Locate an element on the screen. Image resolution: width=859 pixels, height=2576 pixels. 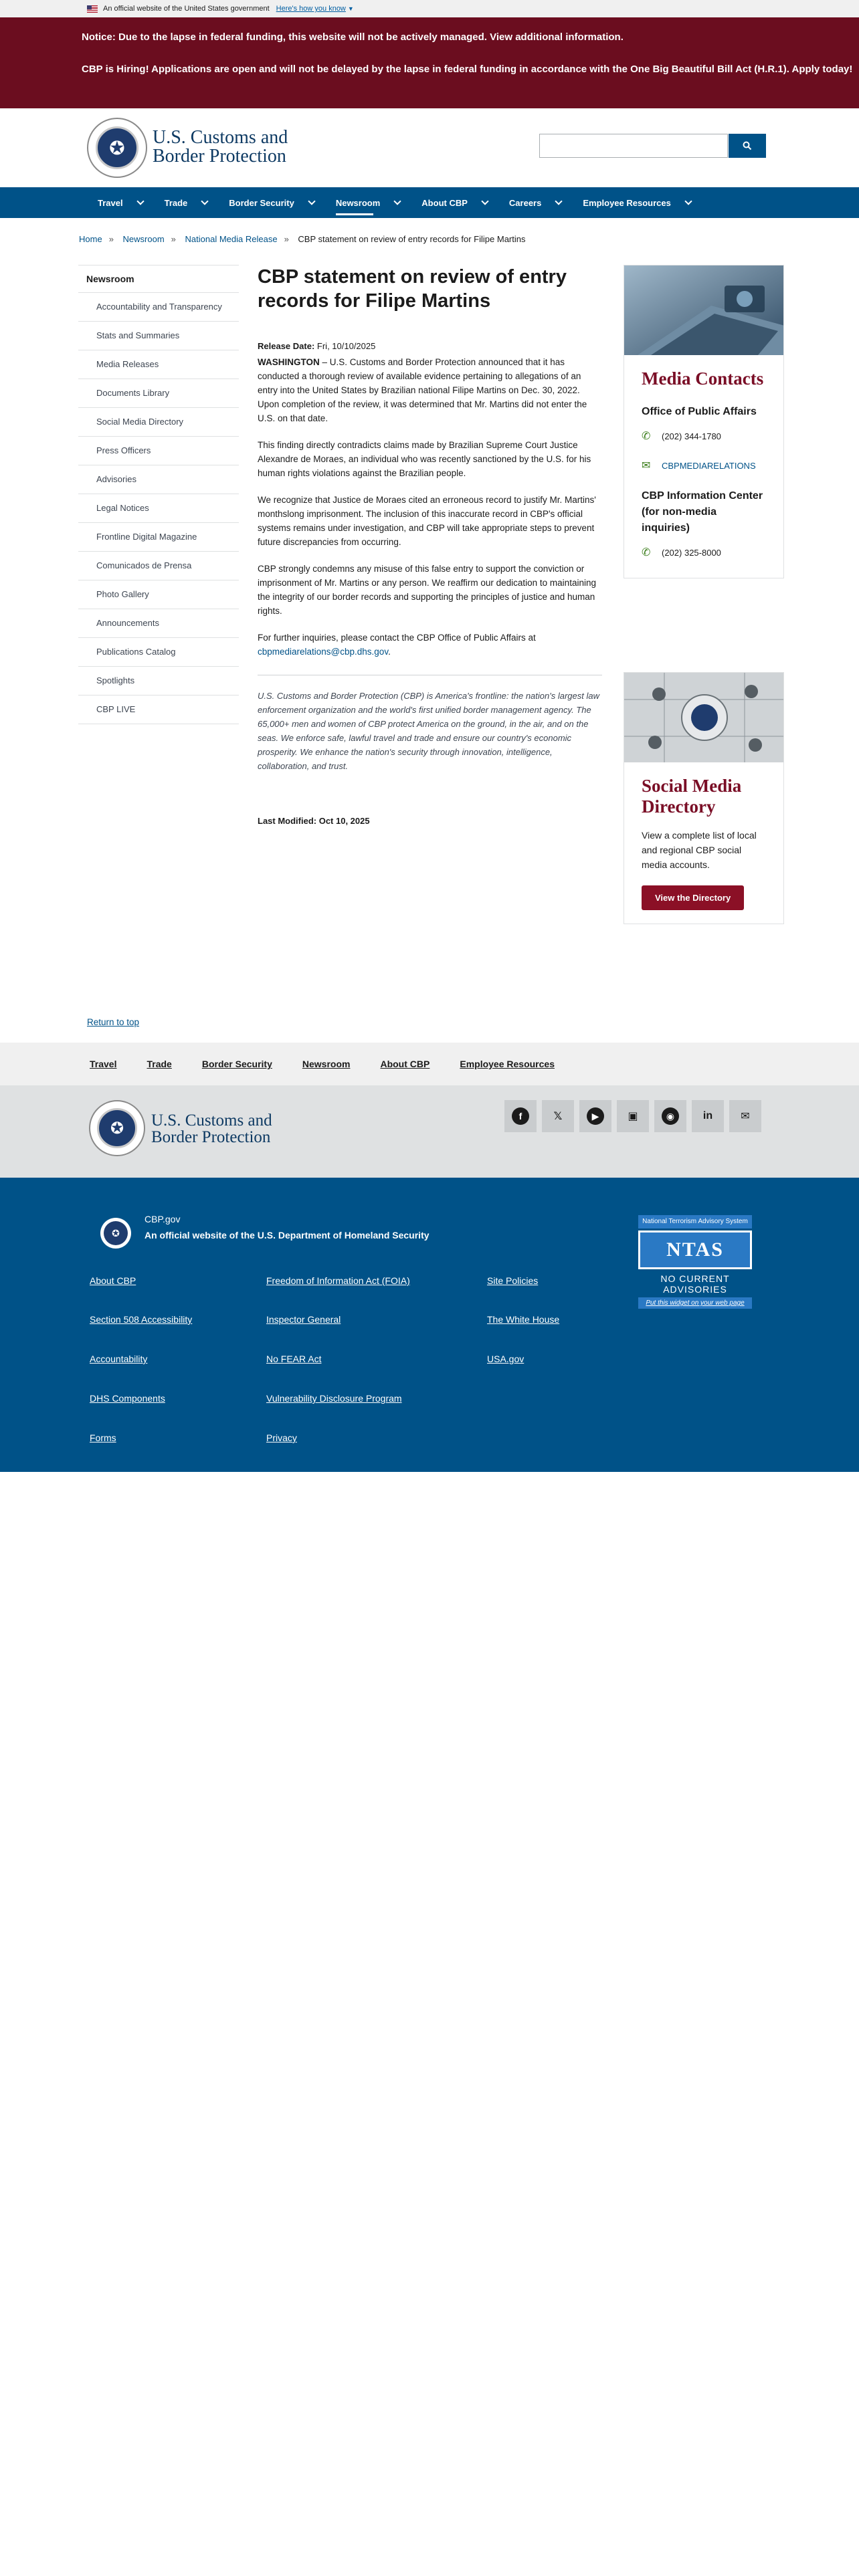
view-additional-info-link: View additional information. is located at coordinates (557, 37).